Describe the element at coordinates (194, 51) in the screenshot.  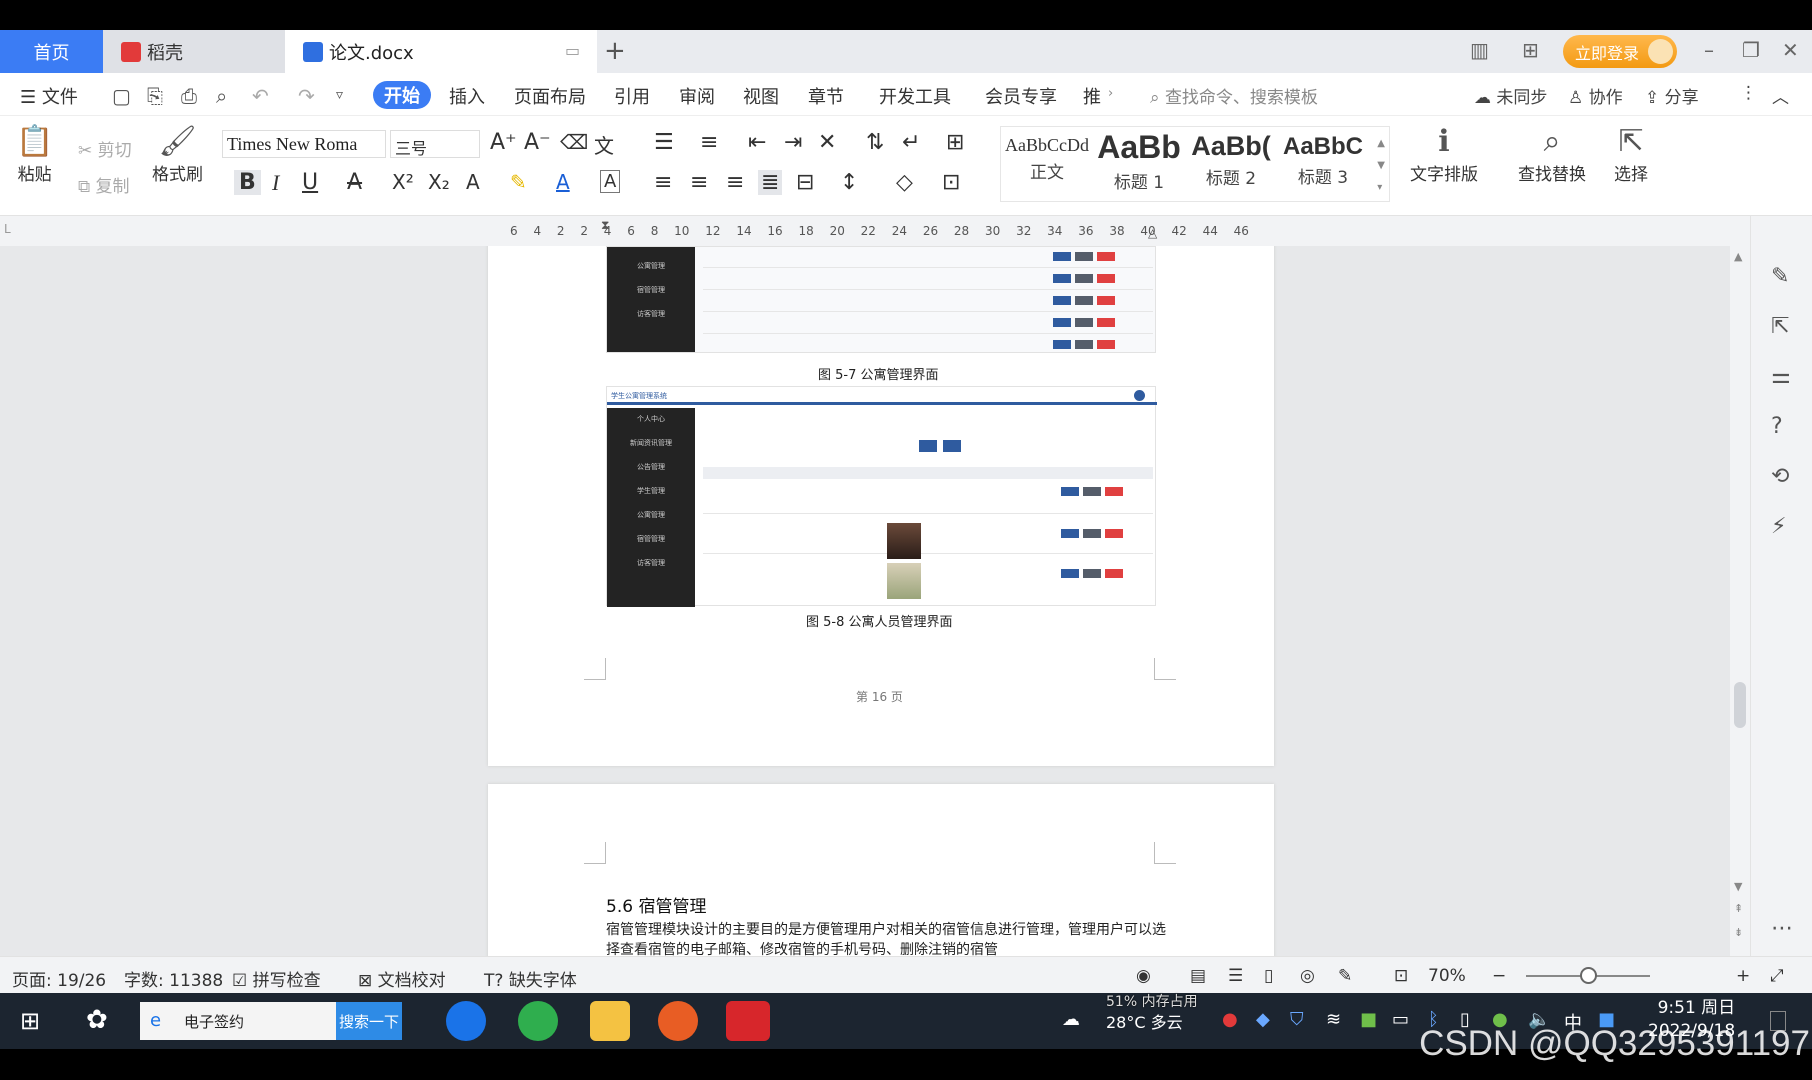
I see `tab-docer: 稻壳` at that location.